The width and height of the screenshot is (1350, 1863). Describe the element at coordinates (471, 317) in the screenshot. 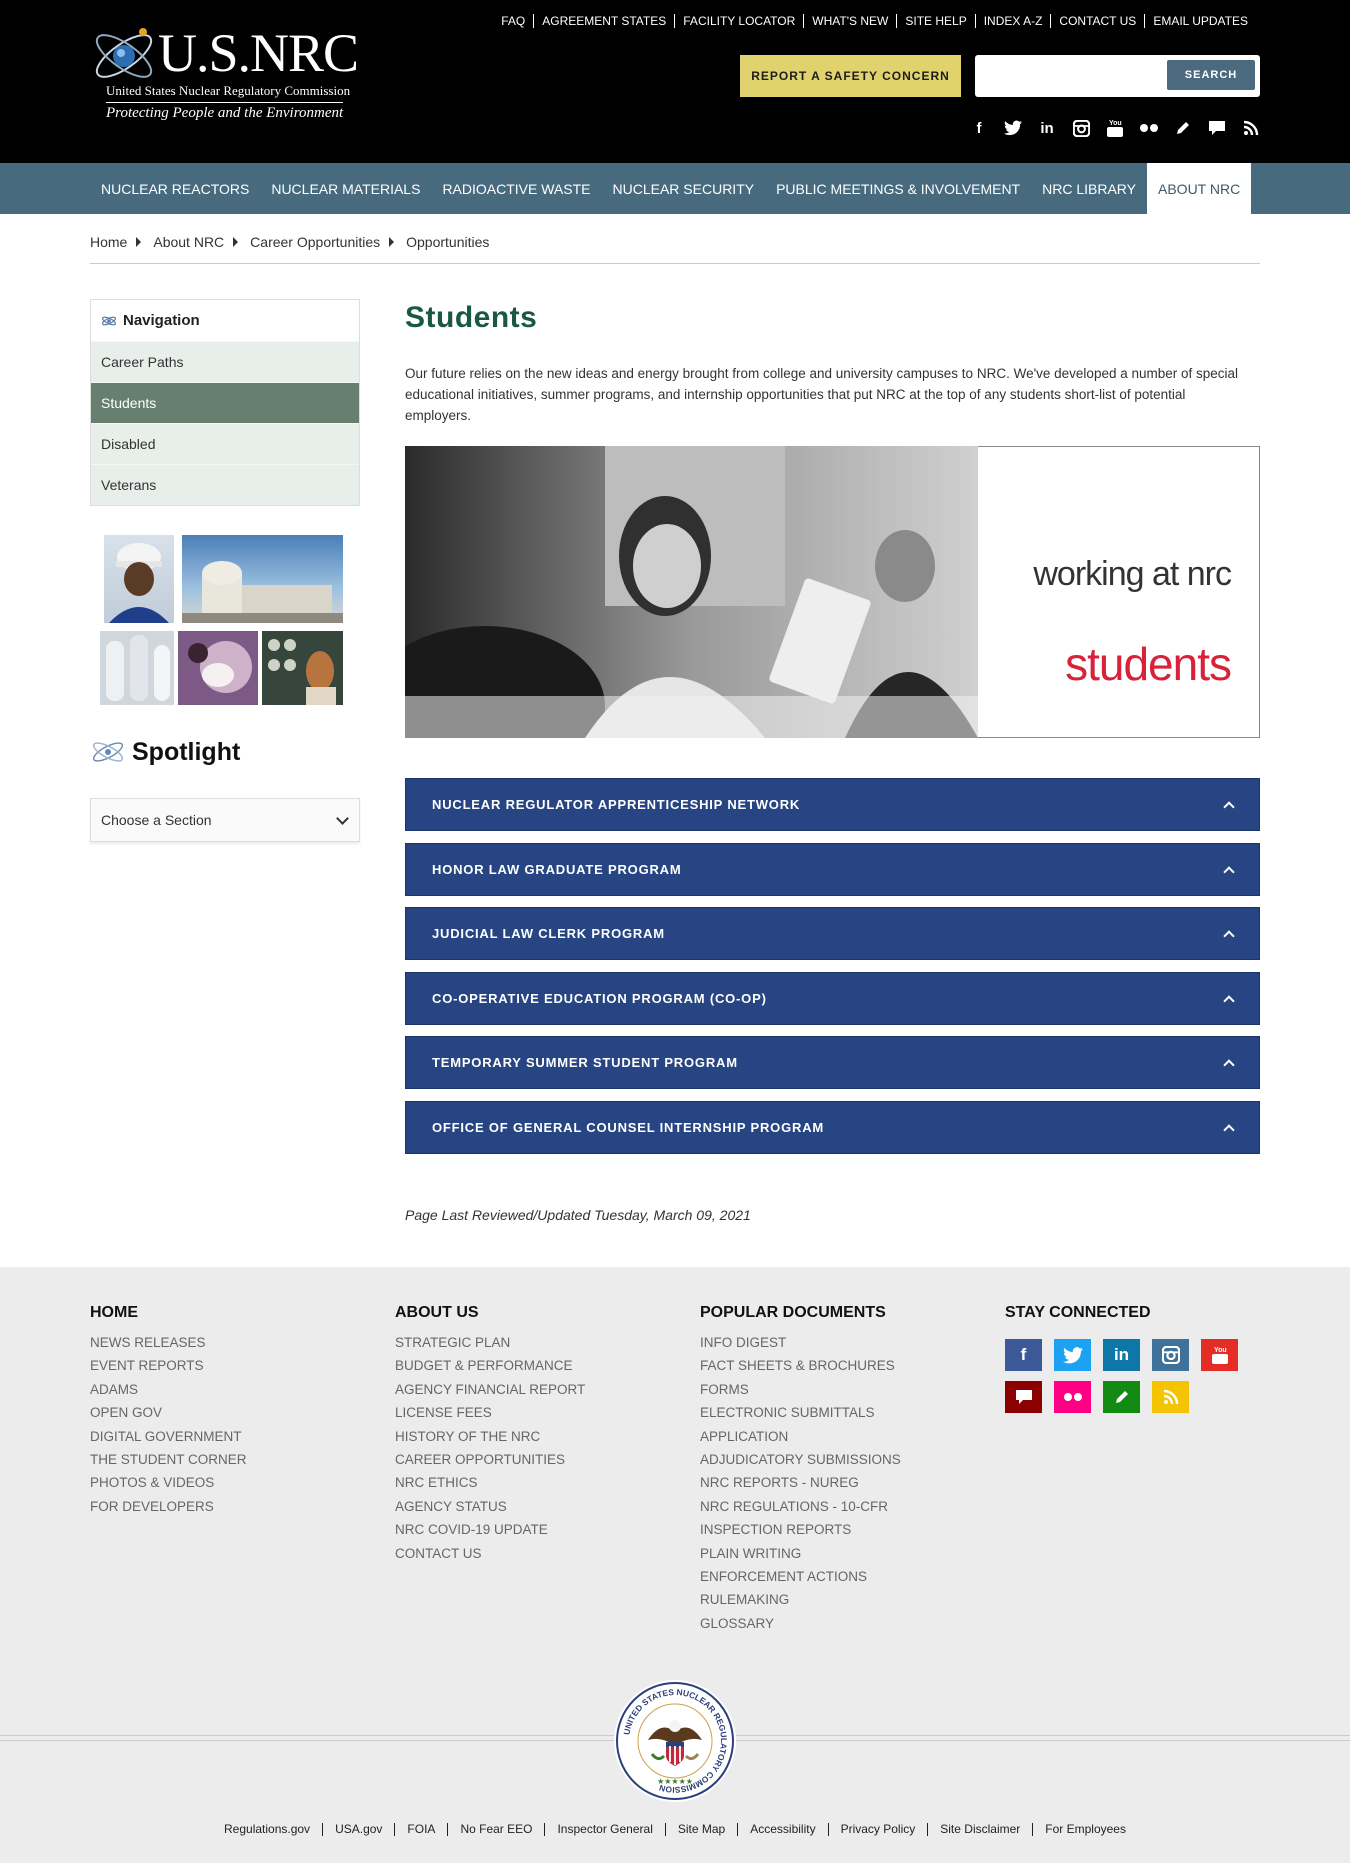

I see `page-title: Students` at that location.